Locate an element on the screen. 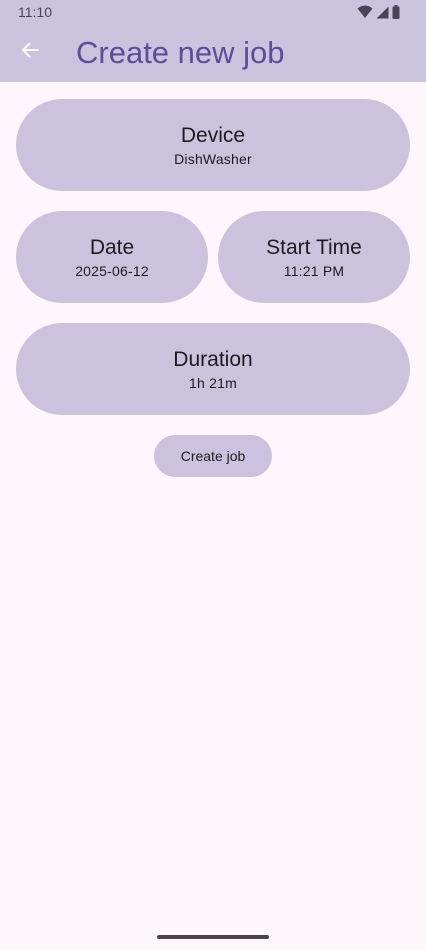 The image size is (426, 950). top-app-bar: Create new job is located at coordinates (213, 53).